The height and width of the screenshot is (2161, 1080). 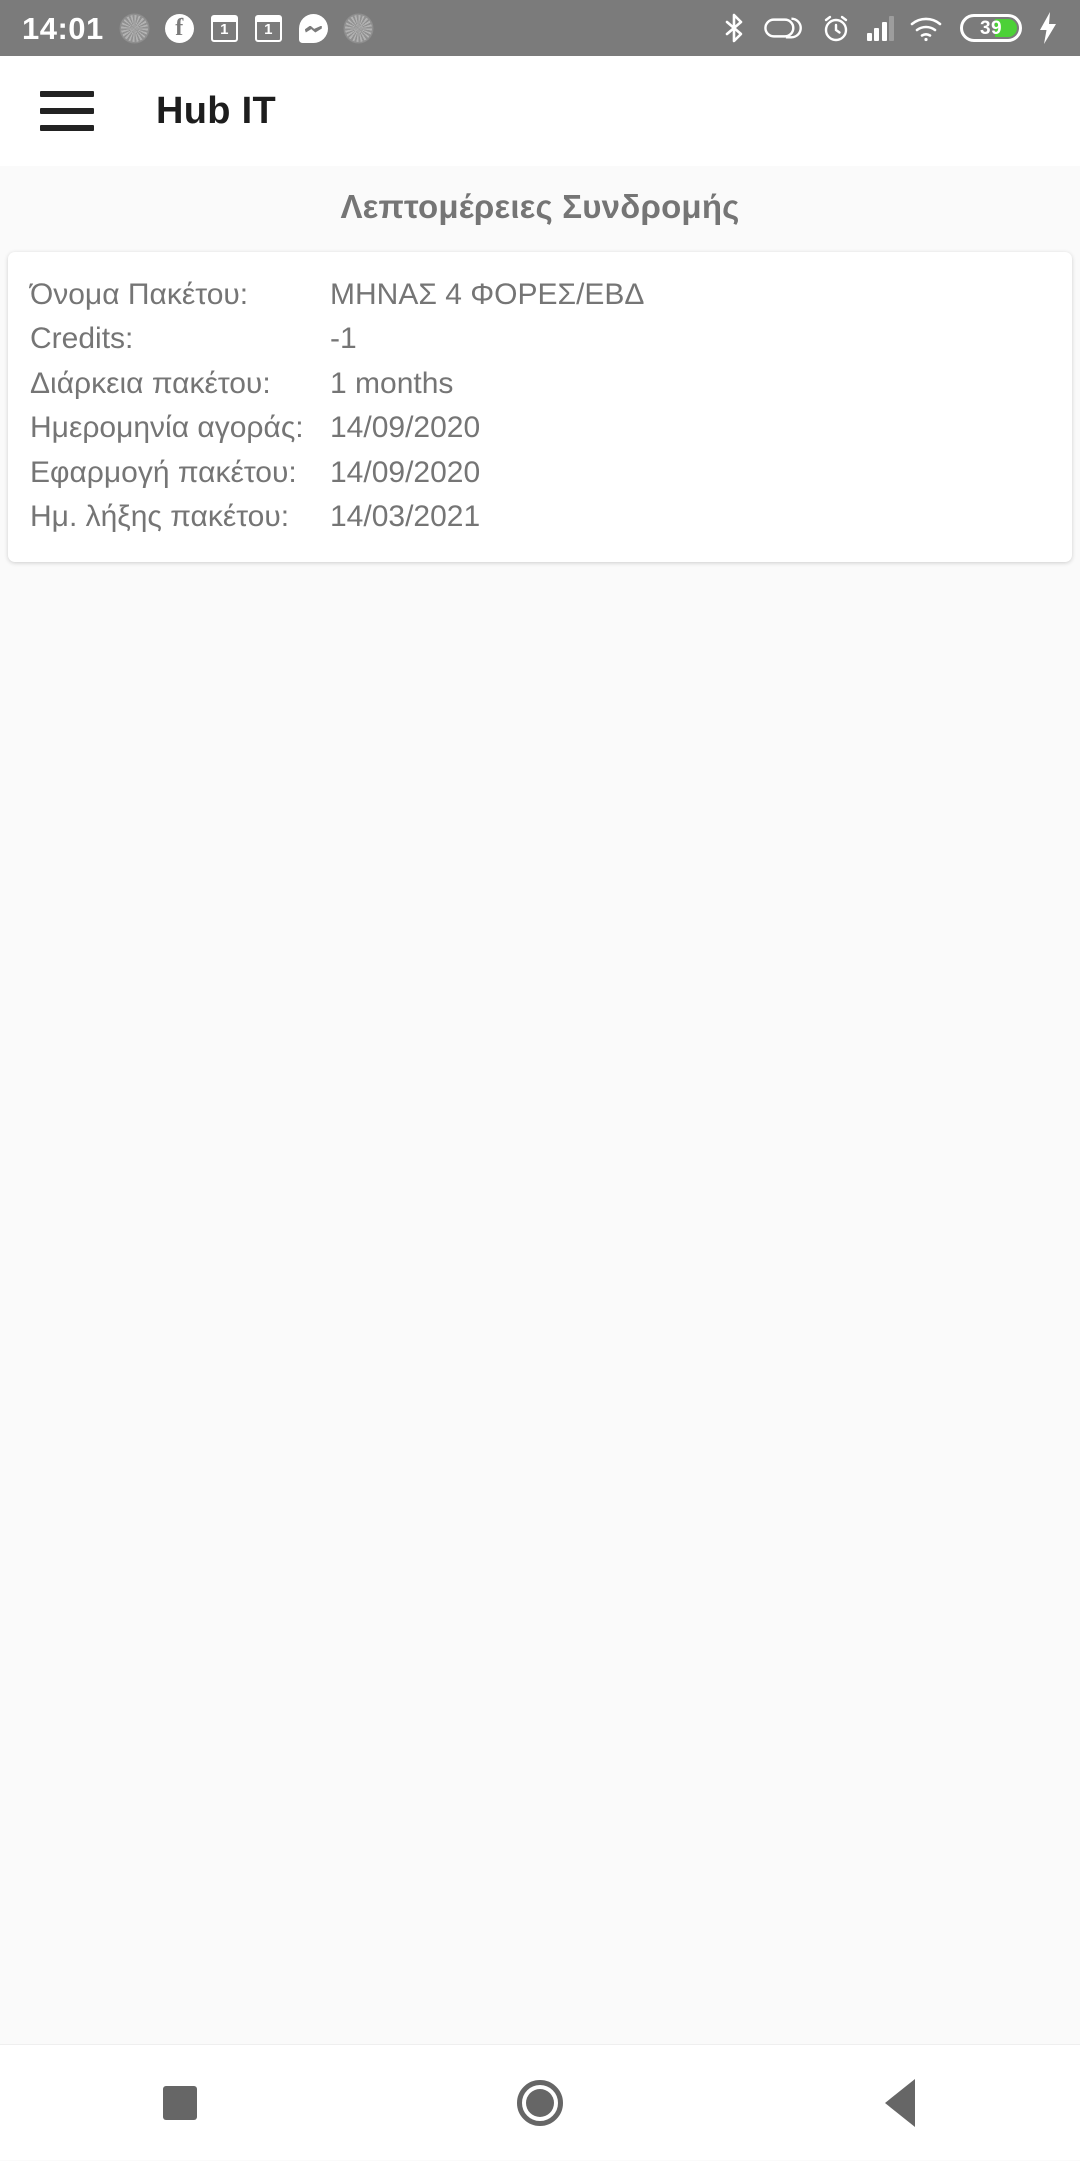 What do you see at coordinates (82, 339) in the screenshot?
I see `detail-label: Credits:` at bounding box center [82, 339].